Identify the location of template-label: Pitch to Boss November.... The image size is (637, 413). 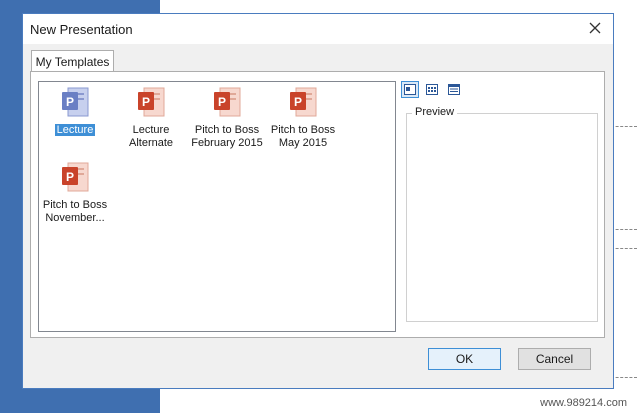
(75, 211).